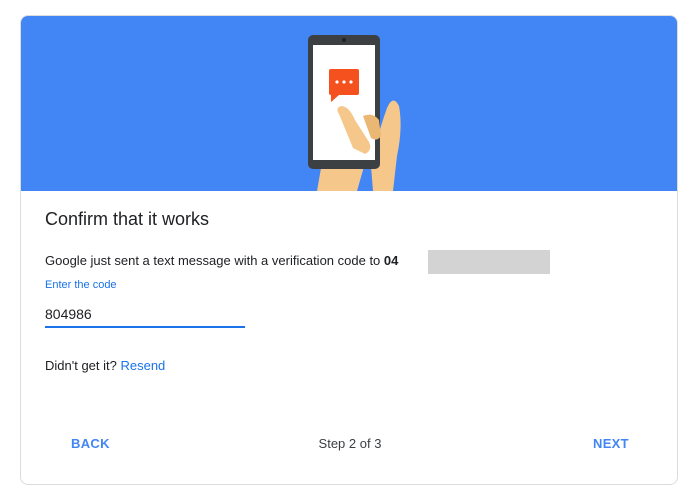  I want to click on didnt-get-text: Didn't get it?, so click(83, 365).